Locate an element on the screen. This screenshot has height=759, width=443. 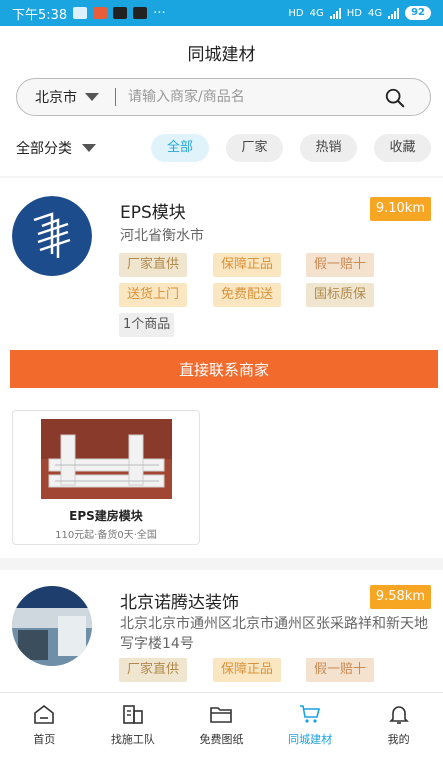
divider is located at coordinates (115, 97).